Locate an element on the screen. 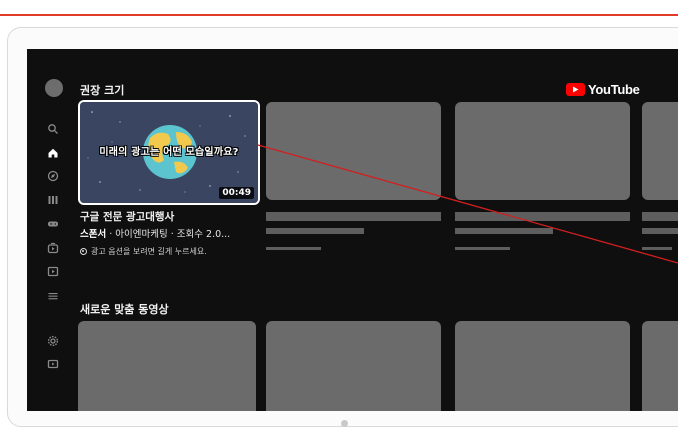  avatar is located at coordinates (54, 88).